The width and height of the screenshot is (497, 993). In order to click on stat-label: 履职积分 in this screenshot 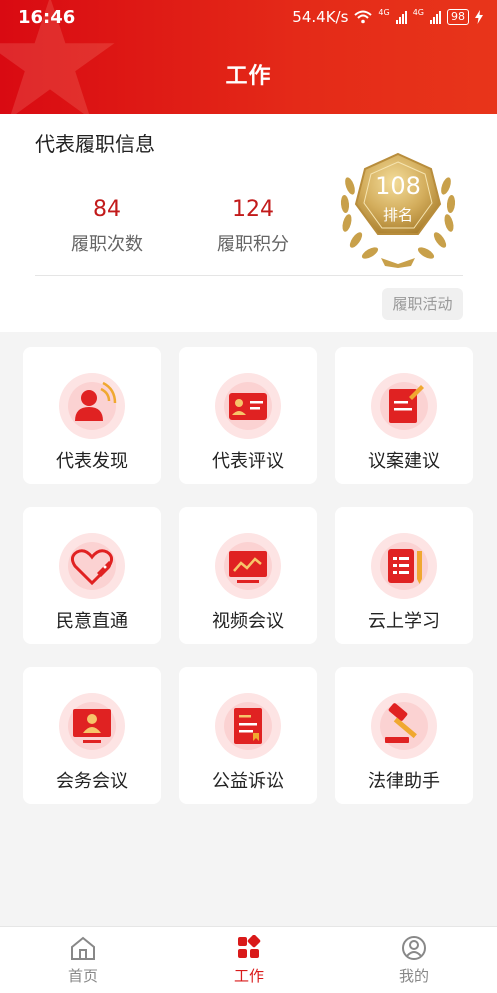, I will do `click(253, 244)`.